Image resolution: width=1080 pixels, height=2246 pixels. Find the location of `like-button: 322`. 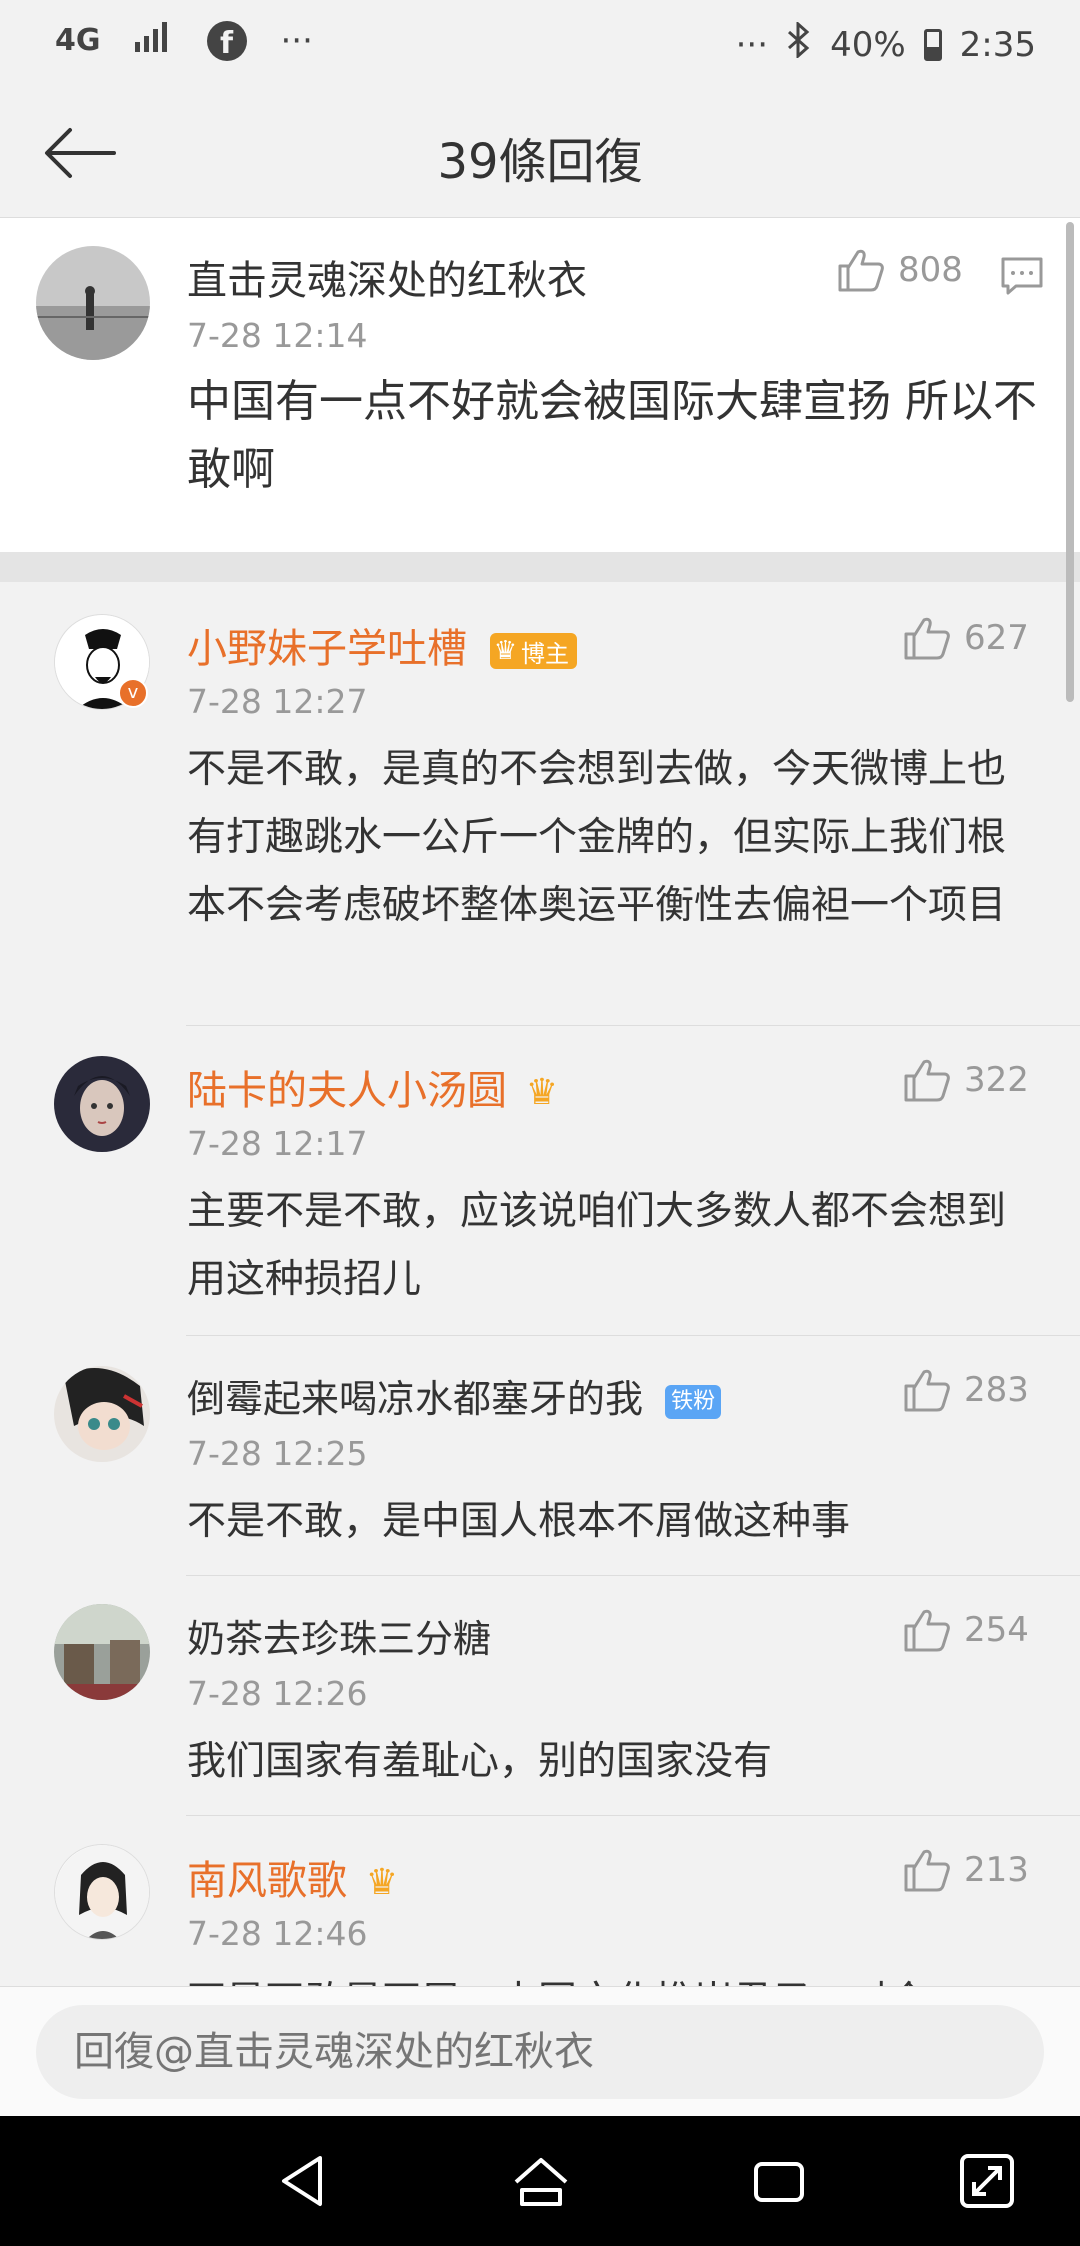

like-button: 322 is located at coordinates (966, 1080).